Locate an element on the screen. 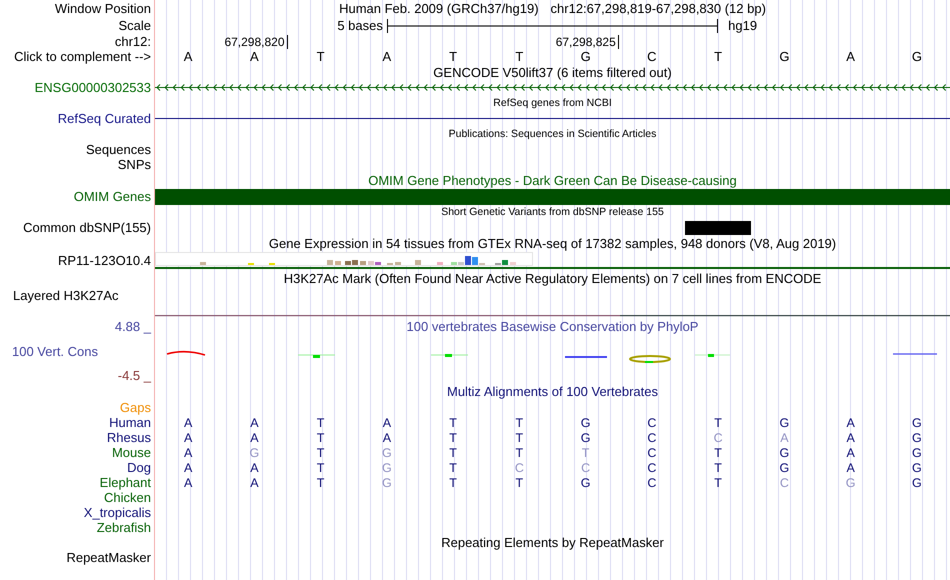 Image resolution: width=950 pixels, height=580 pixels. track-label: RefSeq Curated is located at coordinates (104, 119).